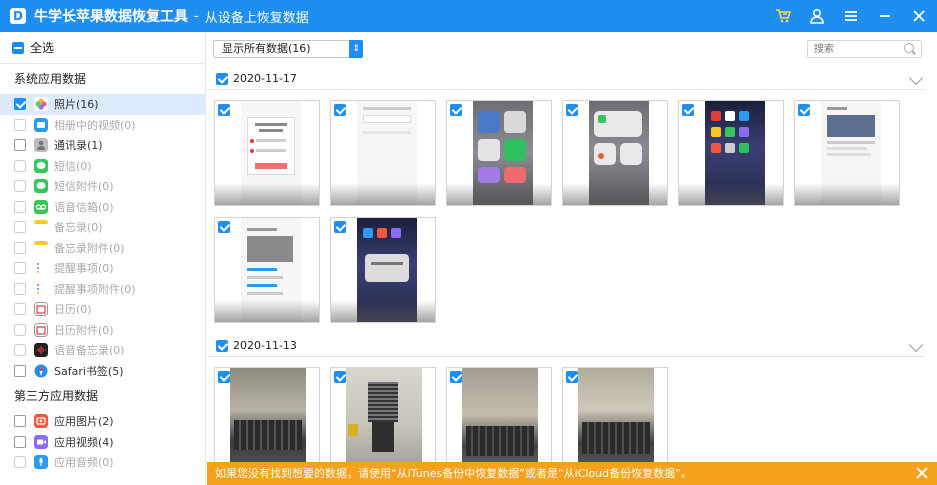 This screenshot has width=937, height=485. I want to click on reminders-icon, so click(41, 268).